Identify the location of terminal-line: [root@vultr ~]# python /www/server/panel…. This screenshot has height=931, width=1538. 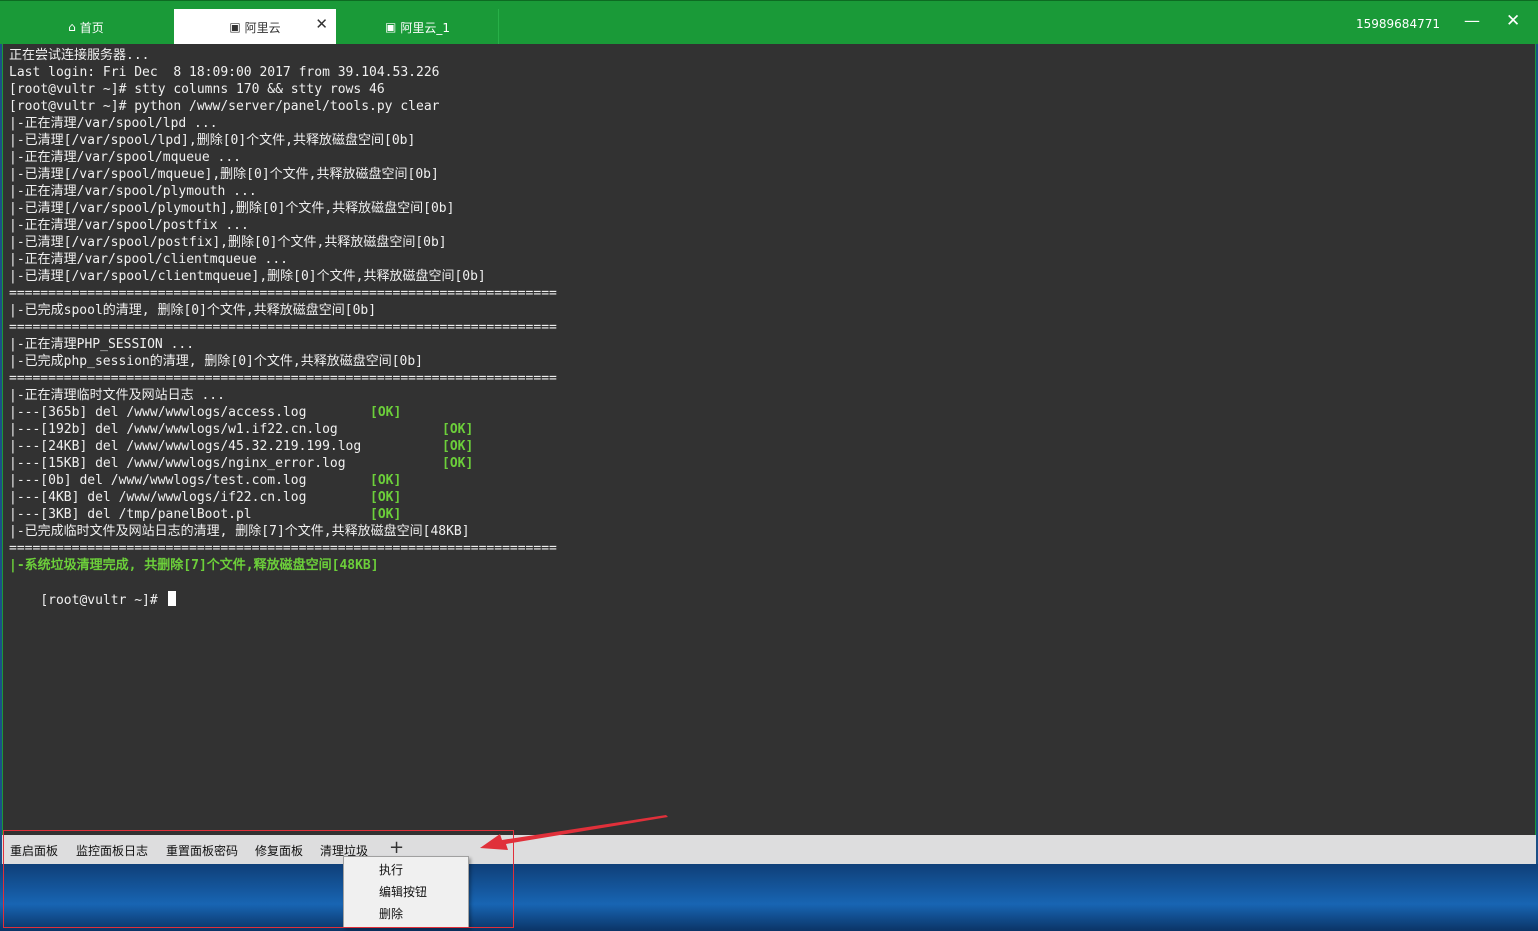
(224, 106).